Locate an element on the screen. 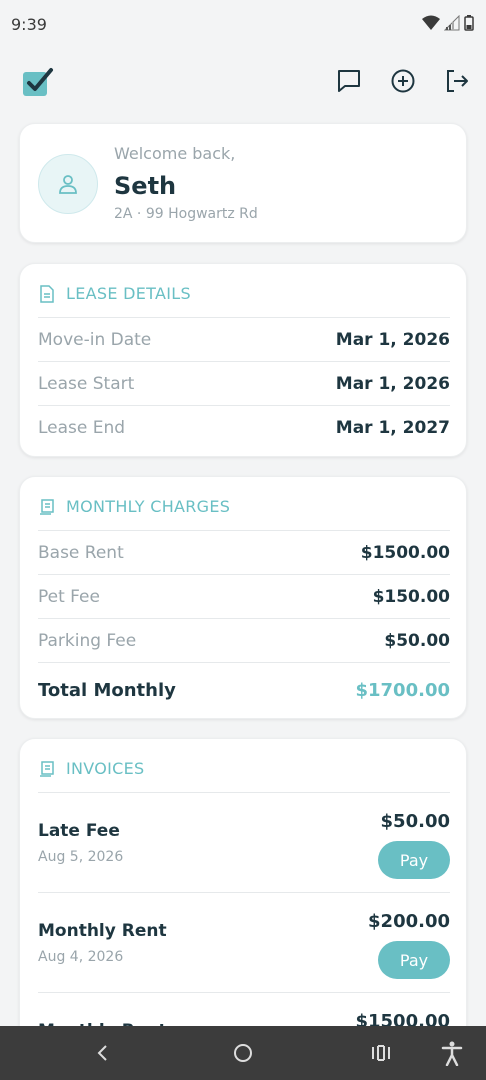 Image resolution: width=486 pixels, height=1080 pixels. row-label: Parking Fee is located at coordinates (87, 640).